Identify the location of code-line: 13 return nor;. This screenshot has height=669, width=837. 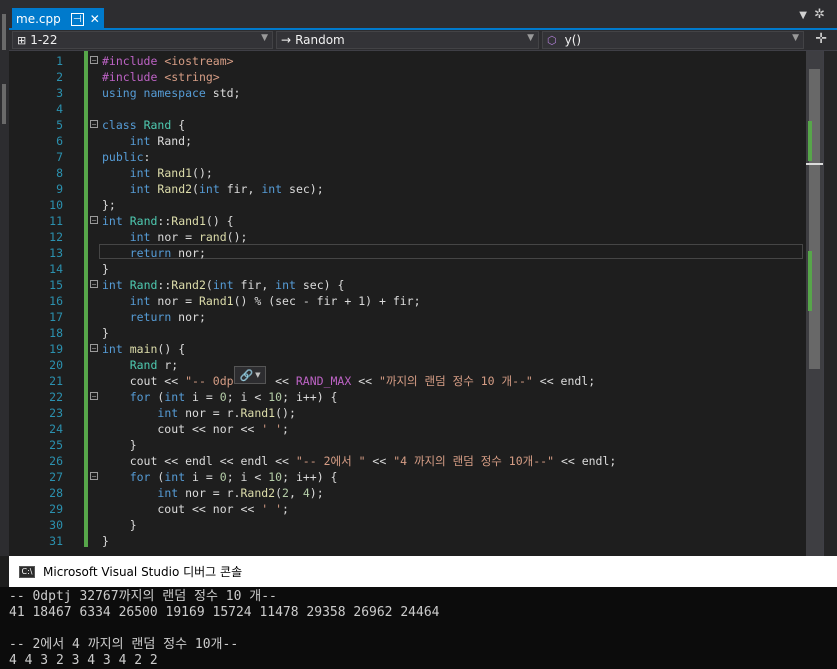
(407, 253).